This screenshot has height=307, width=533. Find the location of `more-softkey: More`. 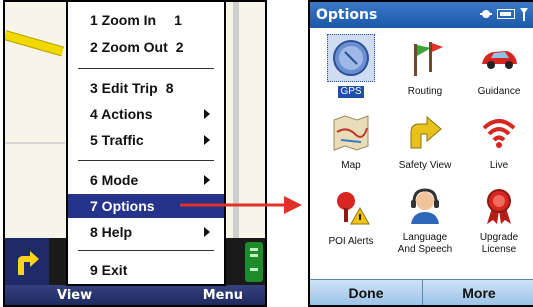

more-softkey: More is located at coordinates (477, 292).